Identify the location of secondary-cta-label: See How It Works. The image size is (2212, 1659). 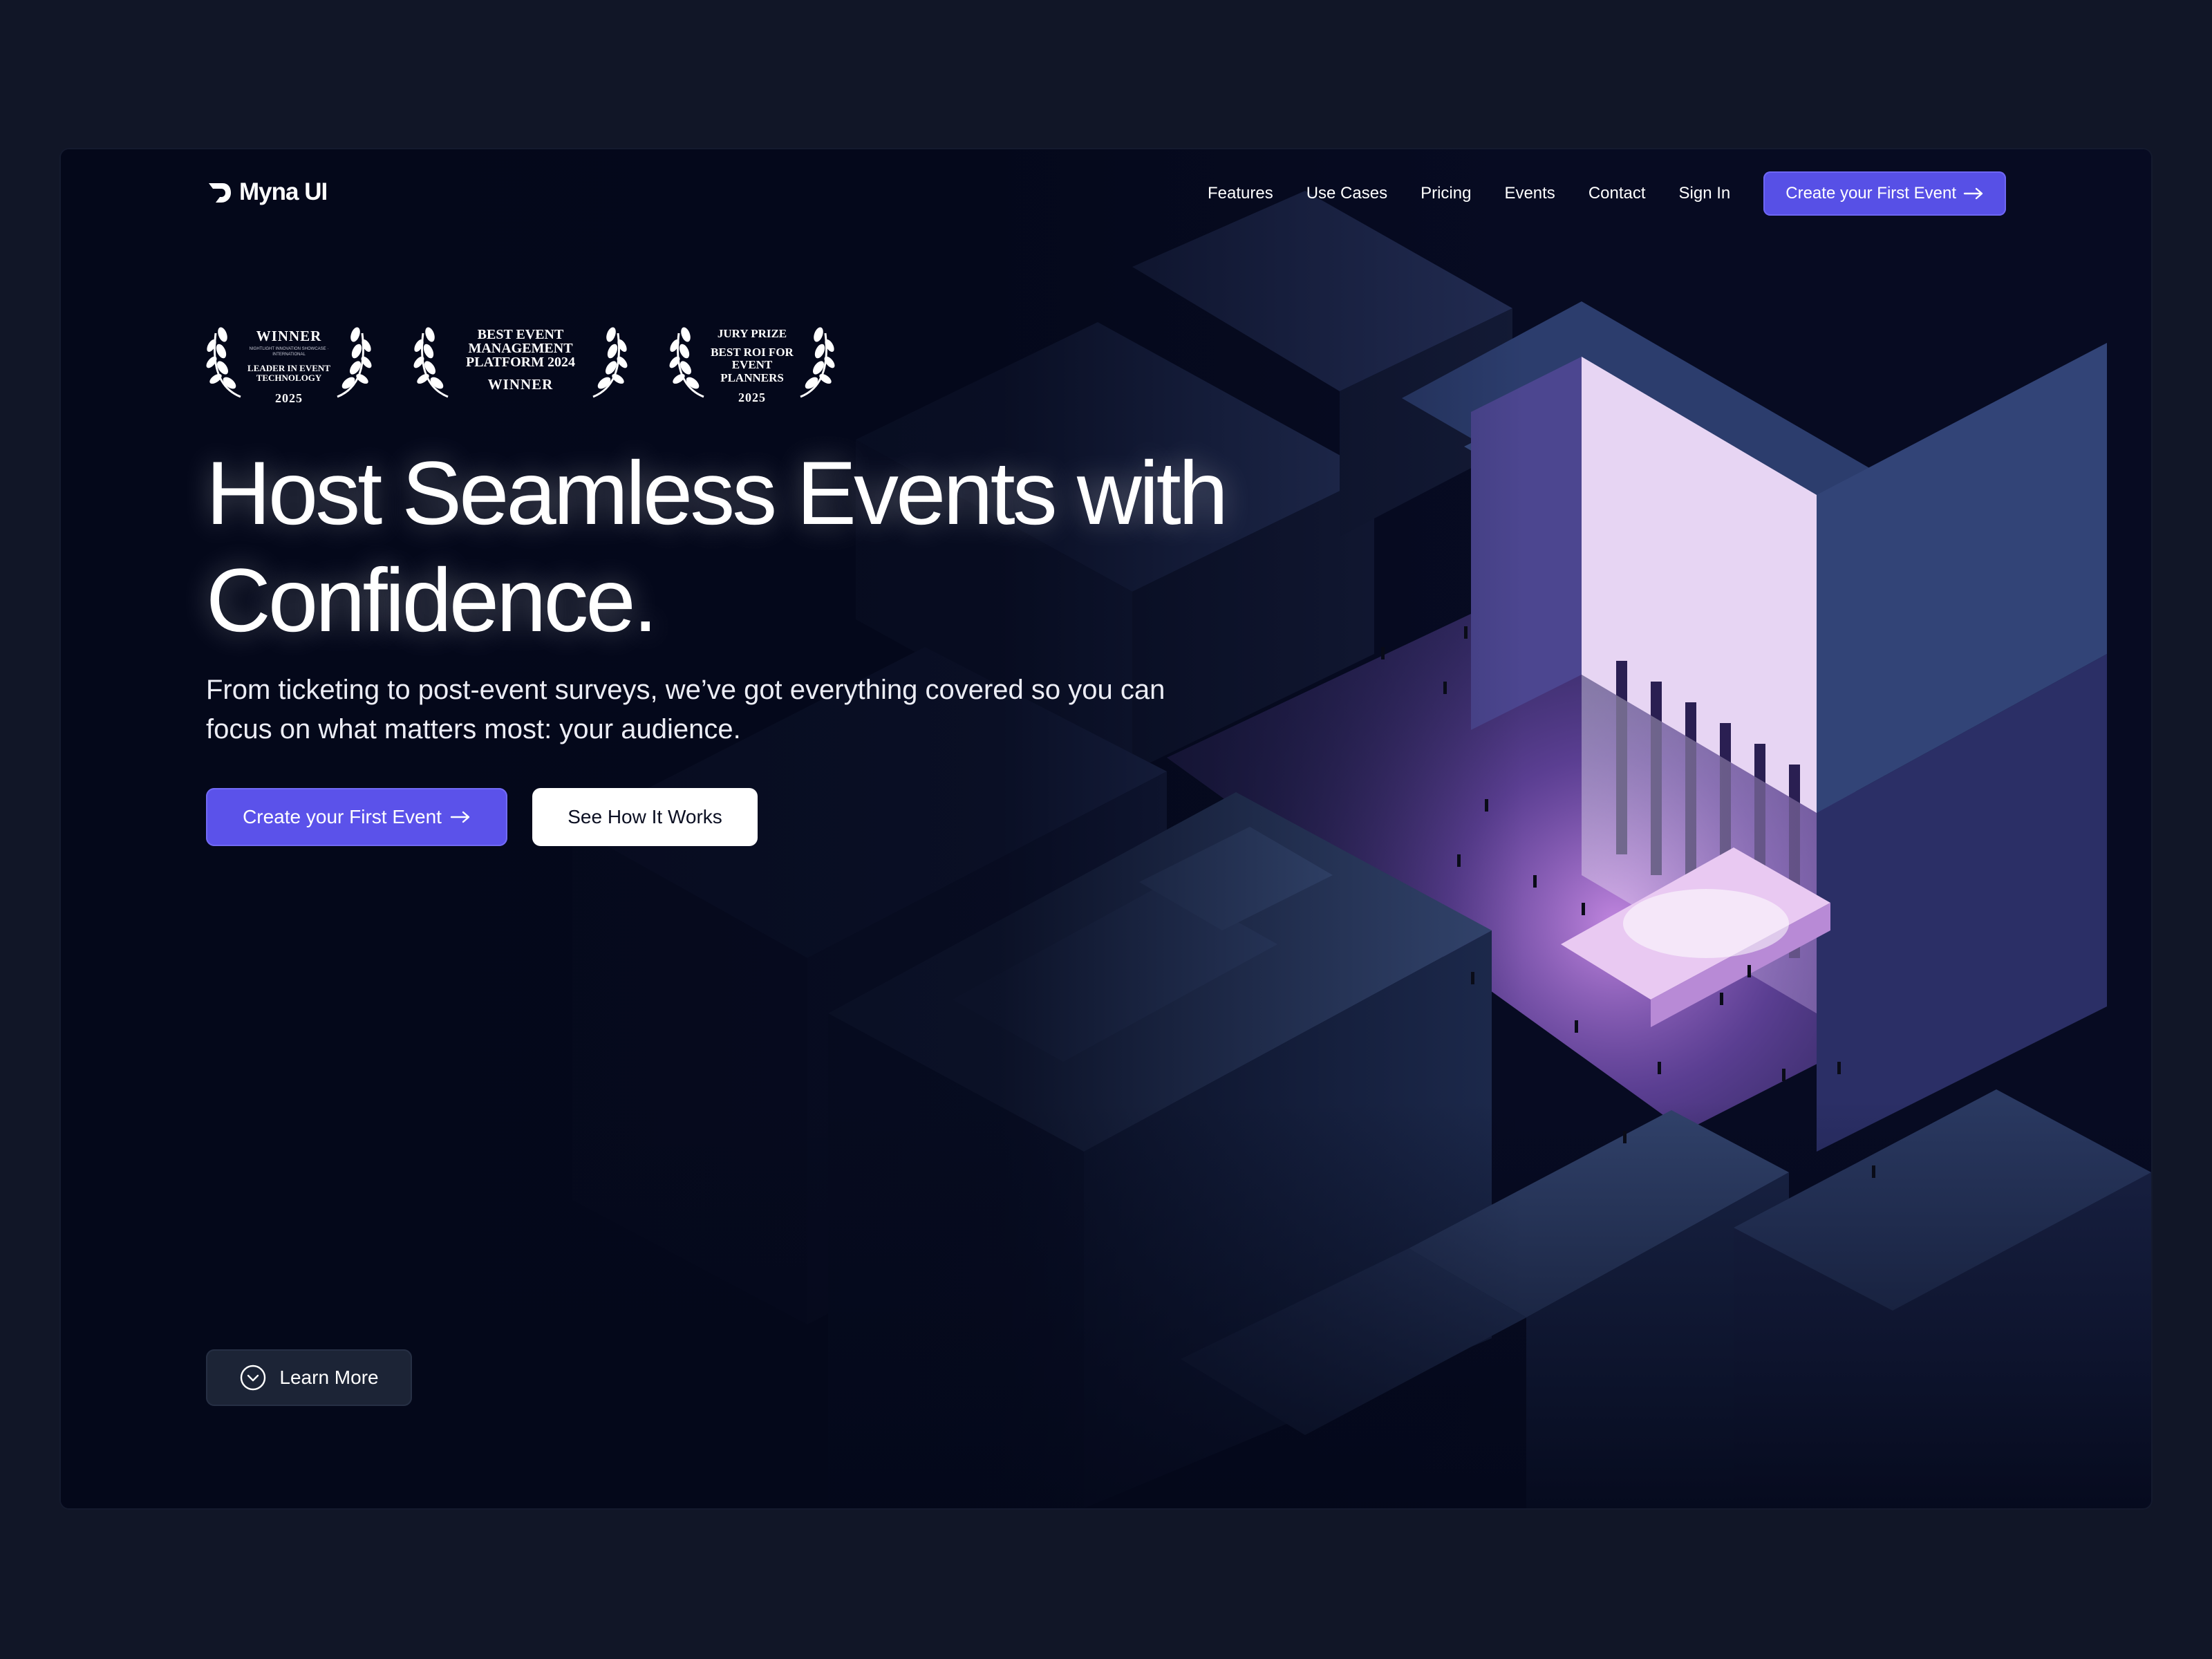
(645, 817).